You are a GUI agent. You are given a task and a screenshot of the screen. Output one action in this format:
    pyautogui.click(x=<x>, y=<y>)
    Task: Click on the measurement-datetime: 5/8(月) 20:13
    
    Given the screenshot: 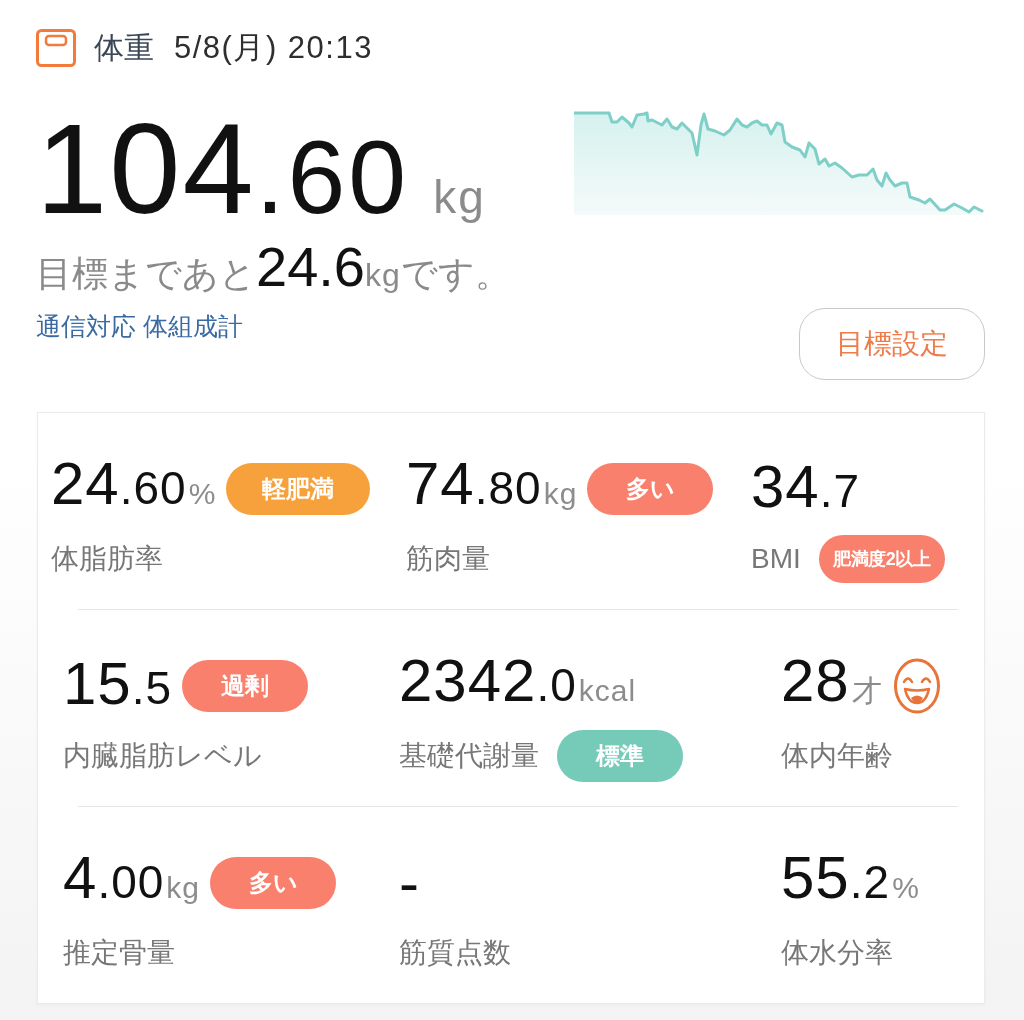 What is the action you would take?
    pyautogui.click(x=273, y=48)
    